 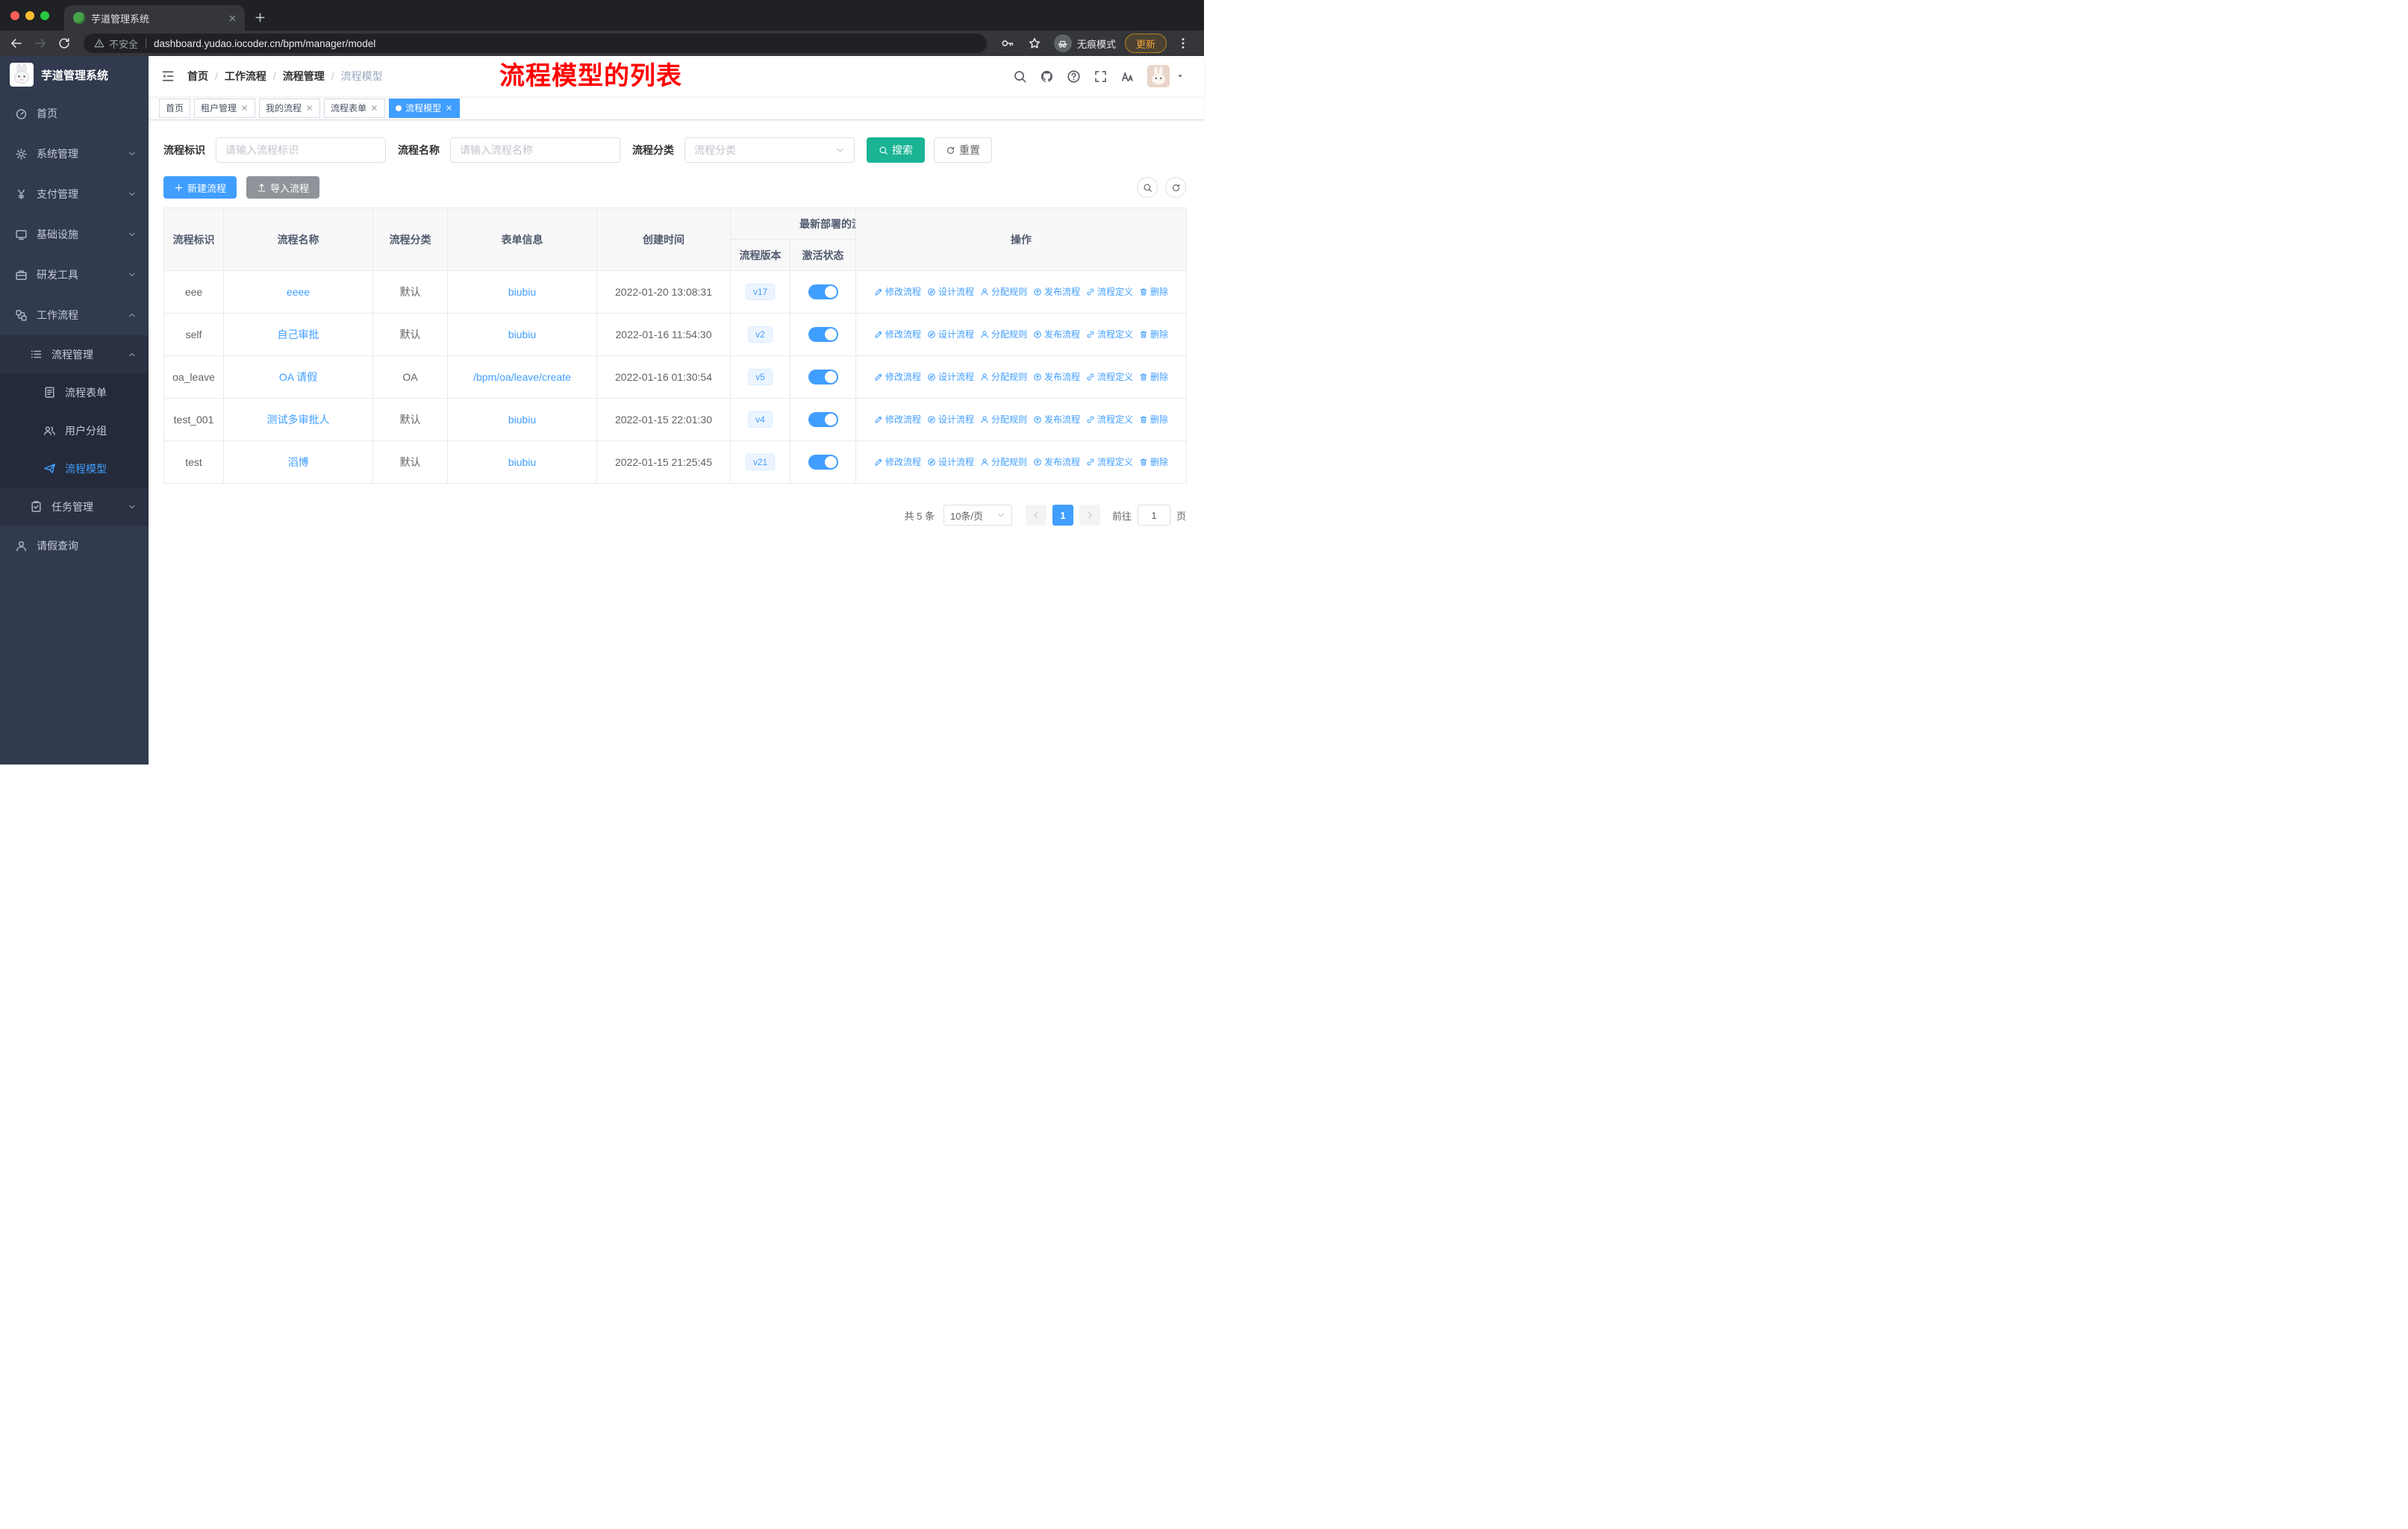 I want to click on new-tab-button, so click(x=260, y=17).